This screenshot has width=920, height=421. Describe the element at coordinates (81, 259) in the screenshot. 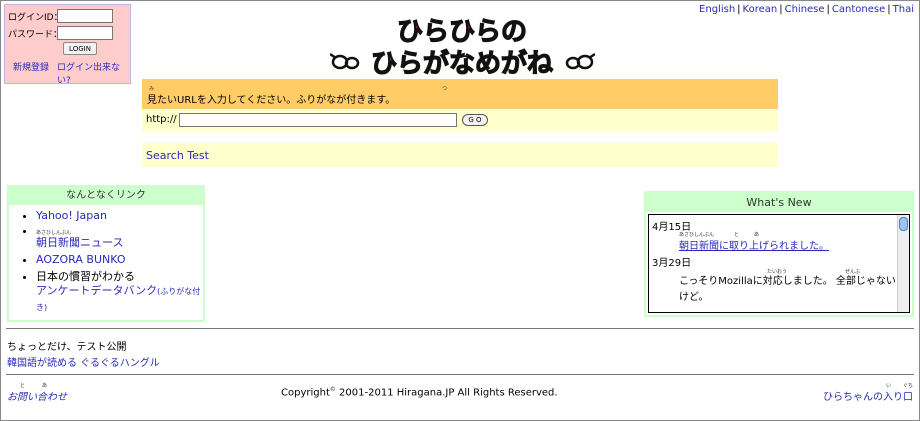

I see `link-aozora-bunko: AOZORA BUNKO` at that location.